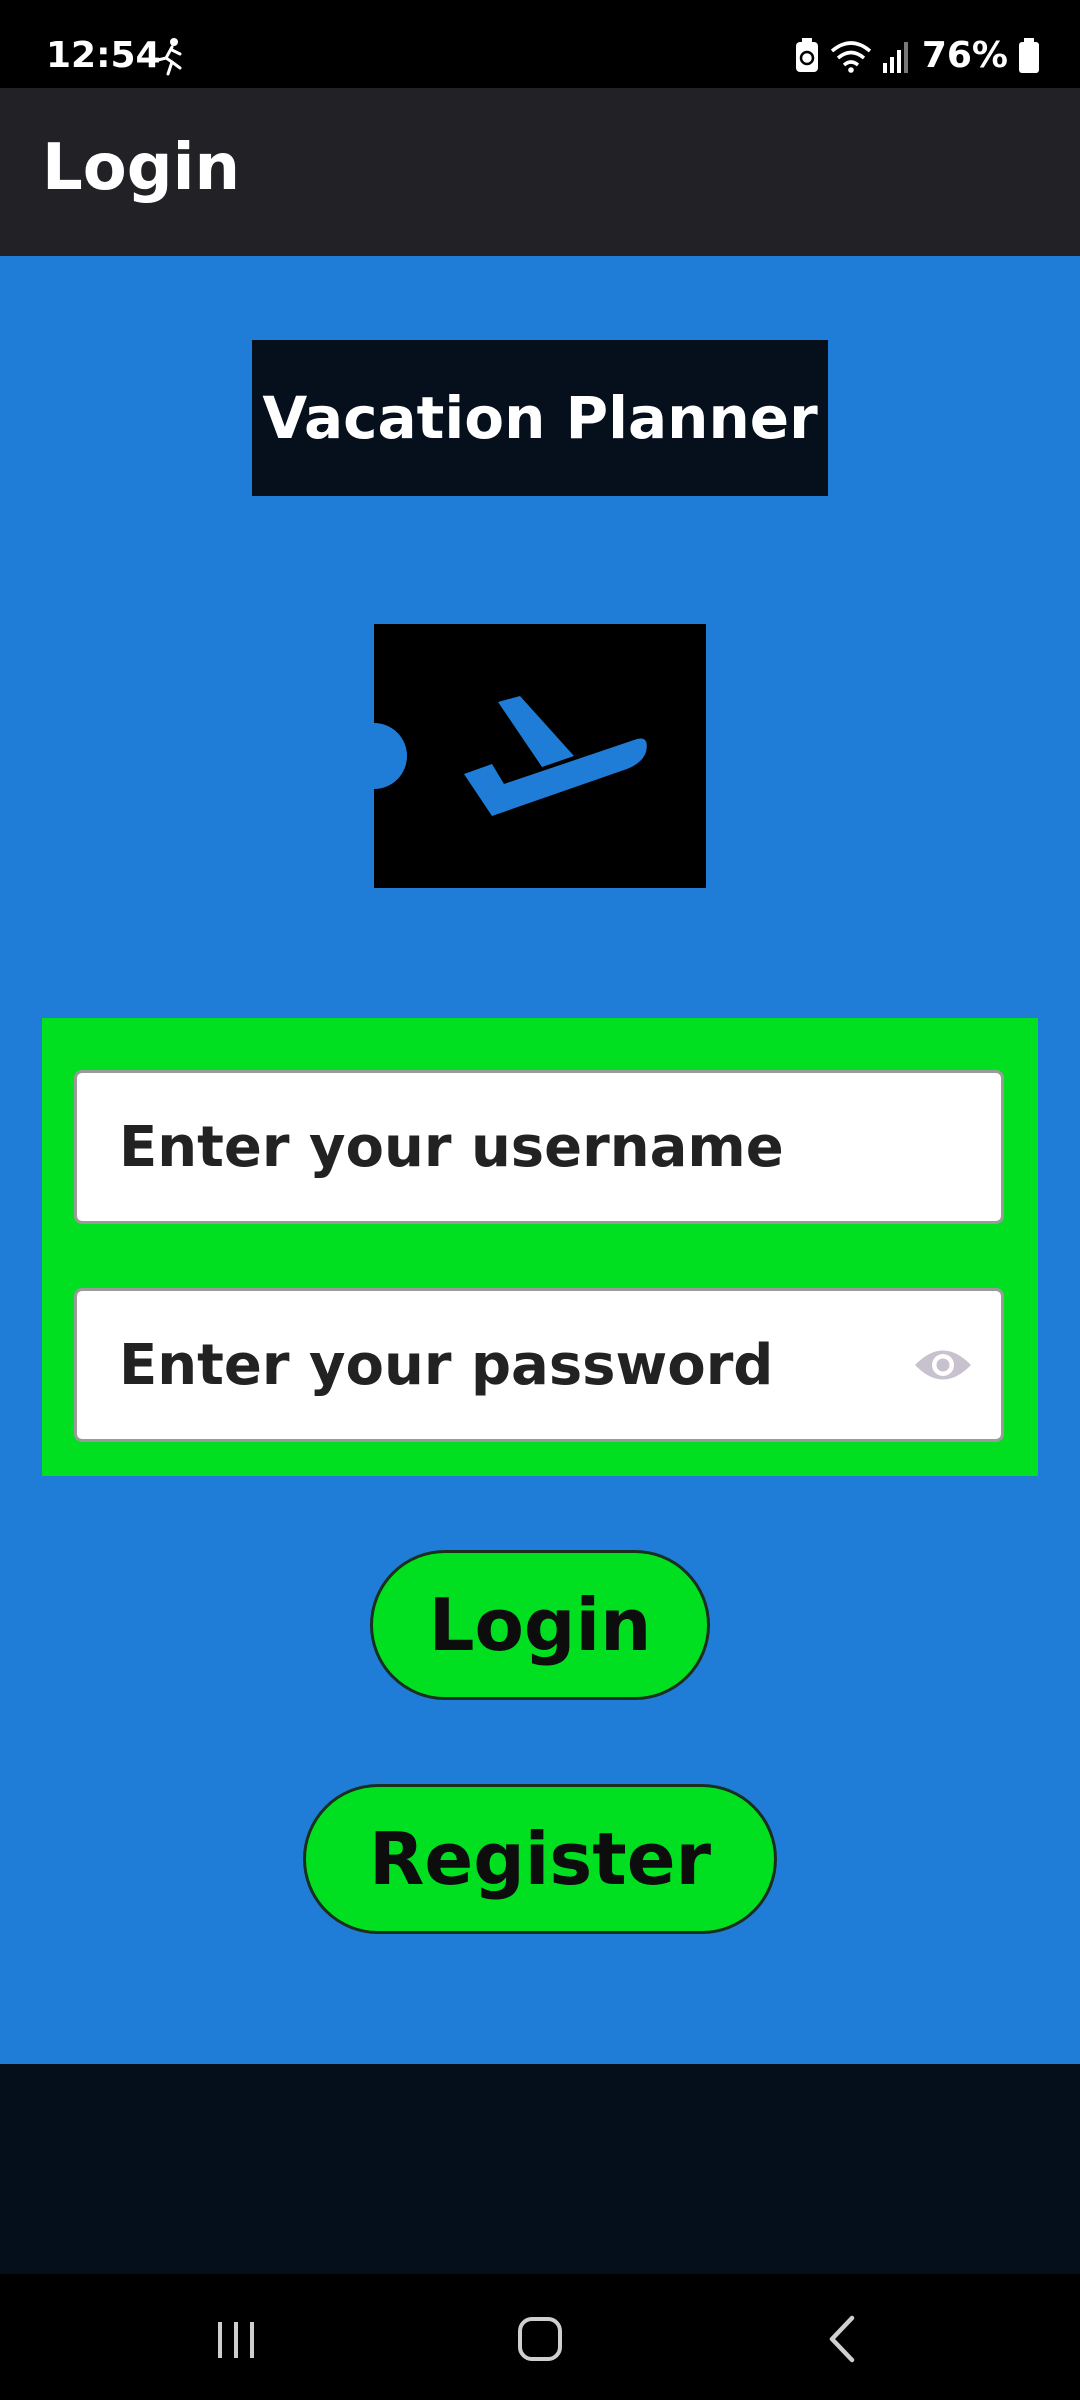 The height and width of the screenshot is (2400, 1080). Describe the element at coordinates (540, 756) in the screenshot. I see `airplane-takeoff-icon` at that location.